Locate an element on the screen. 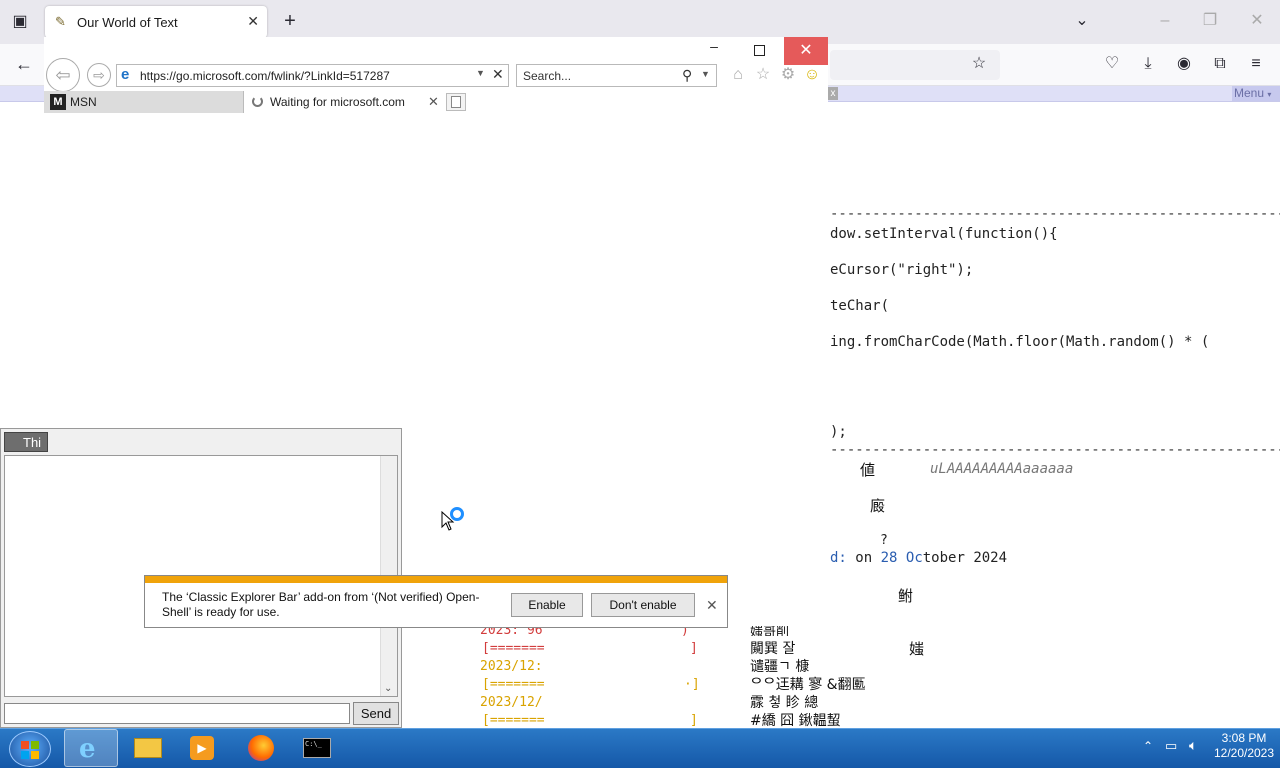 This screenshot has width=1280, height=768. favorites-star-icon: ☆ is located at coordinates (763, 75).